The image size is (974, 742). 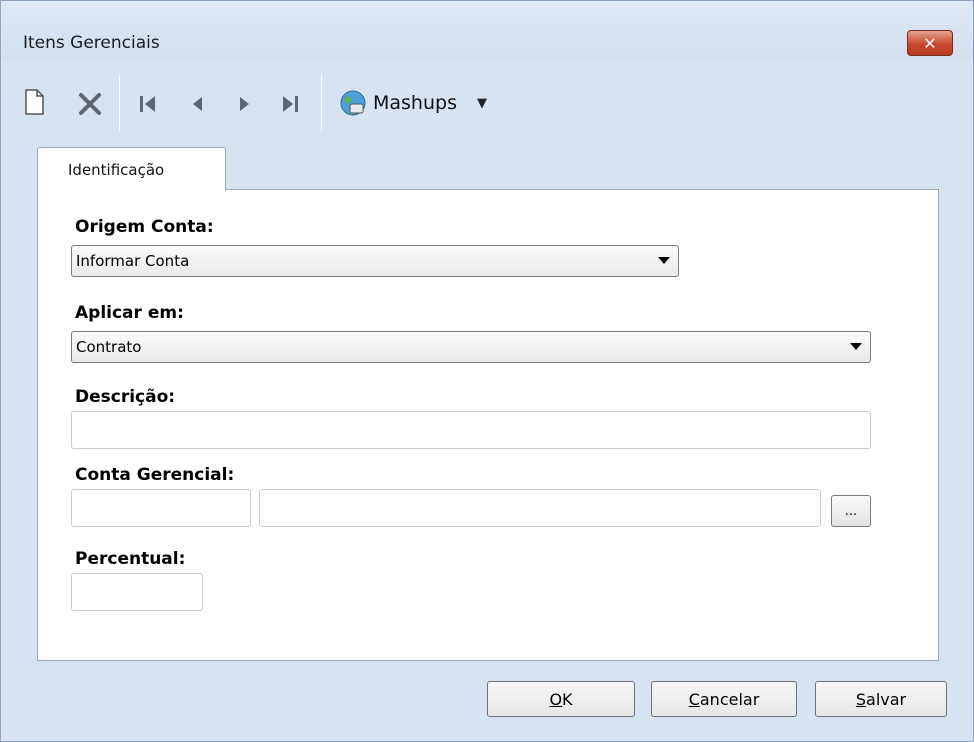 I want to click on ok-mnemonic: O, so click(x=556, y=699).